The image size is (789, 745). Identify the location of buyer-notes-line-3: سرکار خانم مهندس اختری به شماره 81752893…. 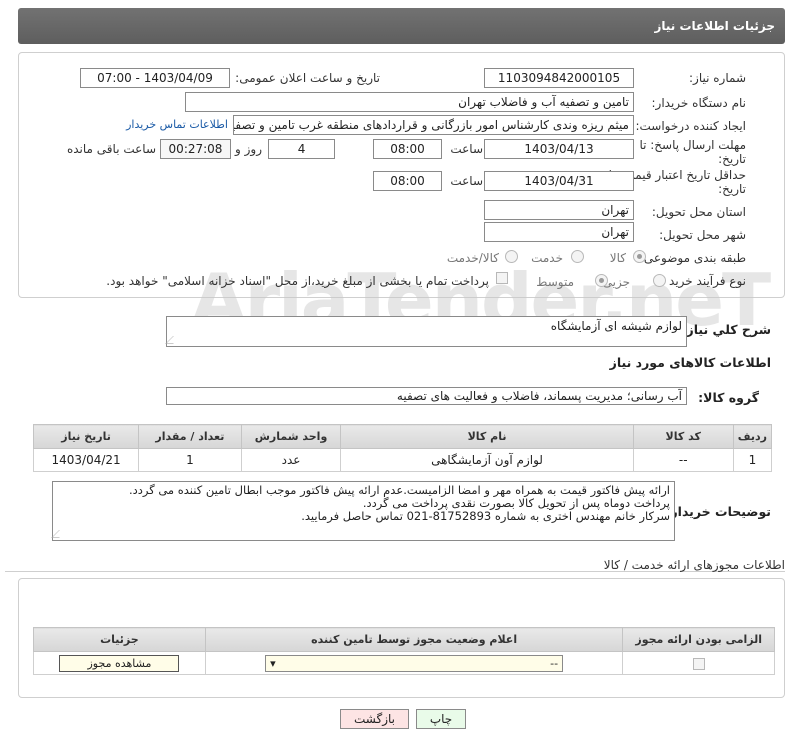
(485, 516).